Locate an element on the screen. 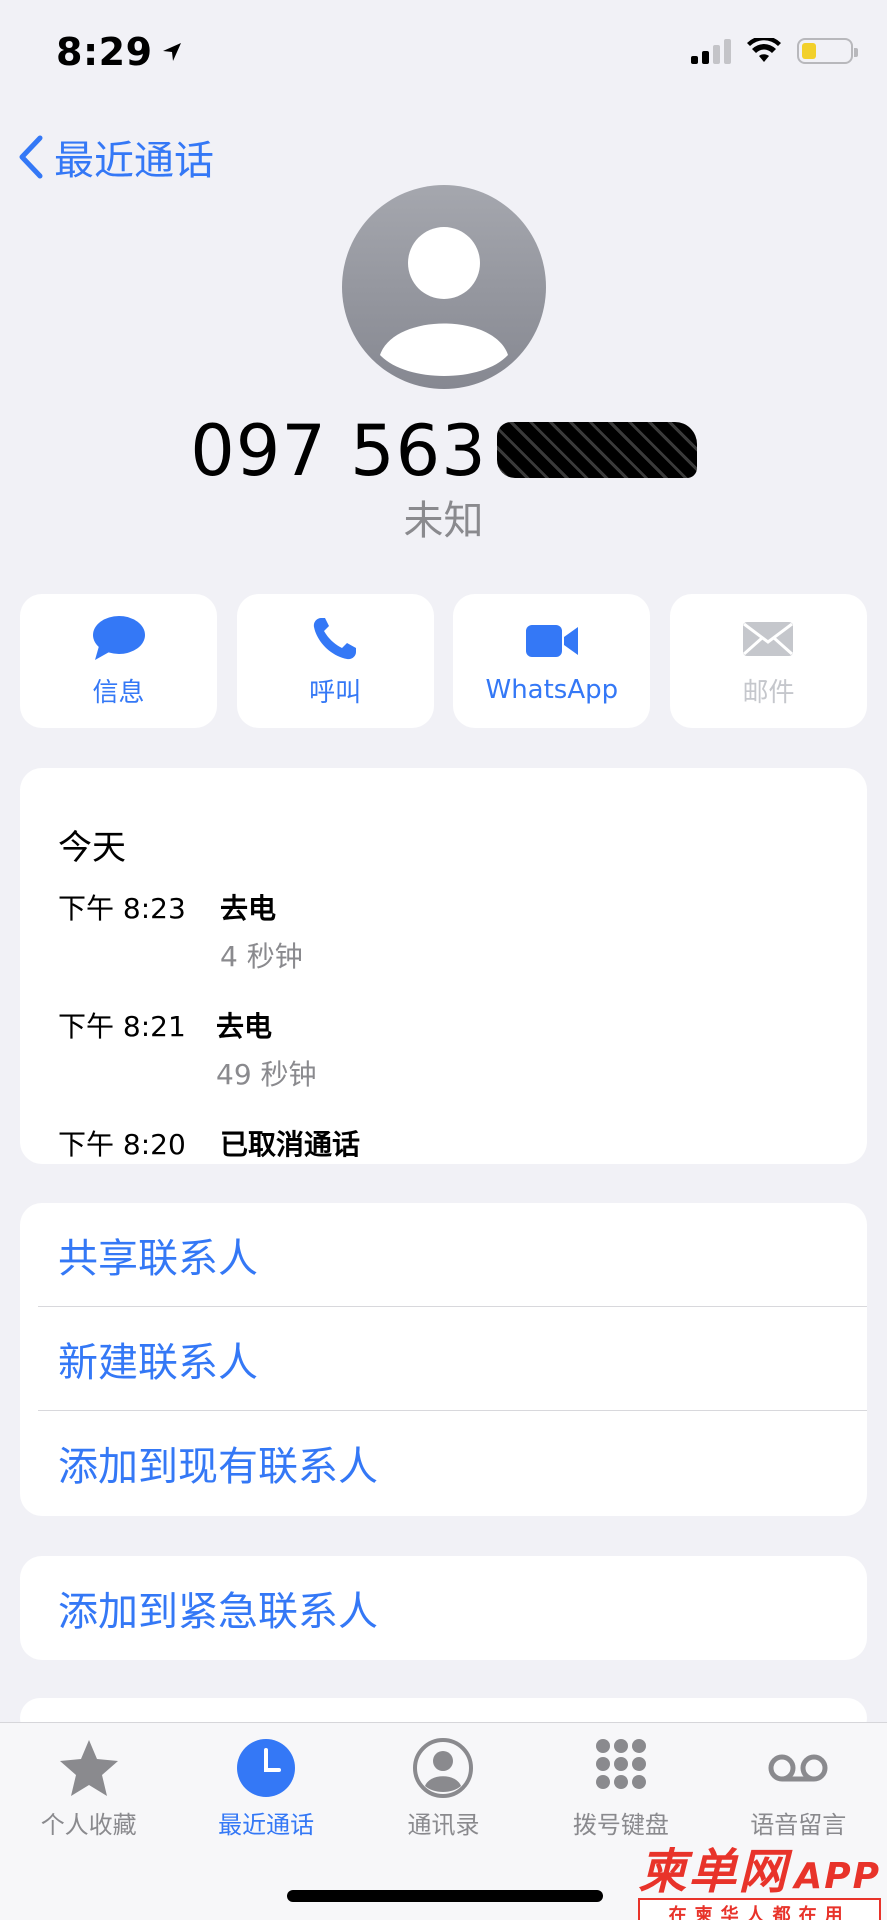 The height and width of the screenshot is (1920, 887). history-entry: 下午 8:23 去电 is located at coordinates (167, 908).